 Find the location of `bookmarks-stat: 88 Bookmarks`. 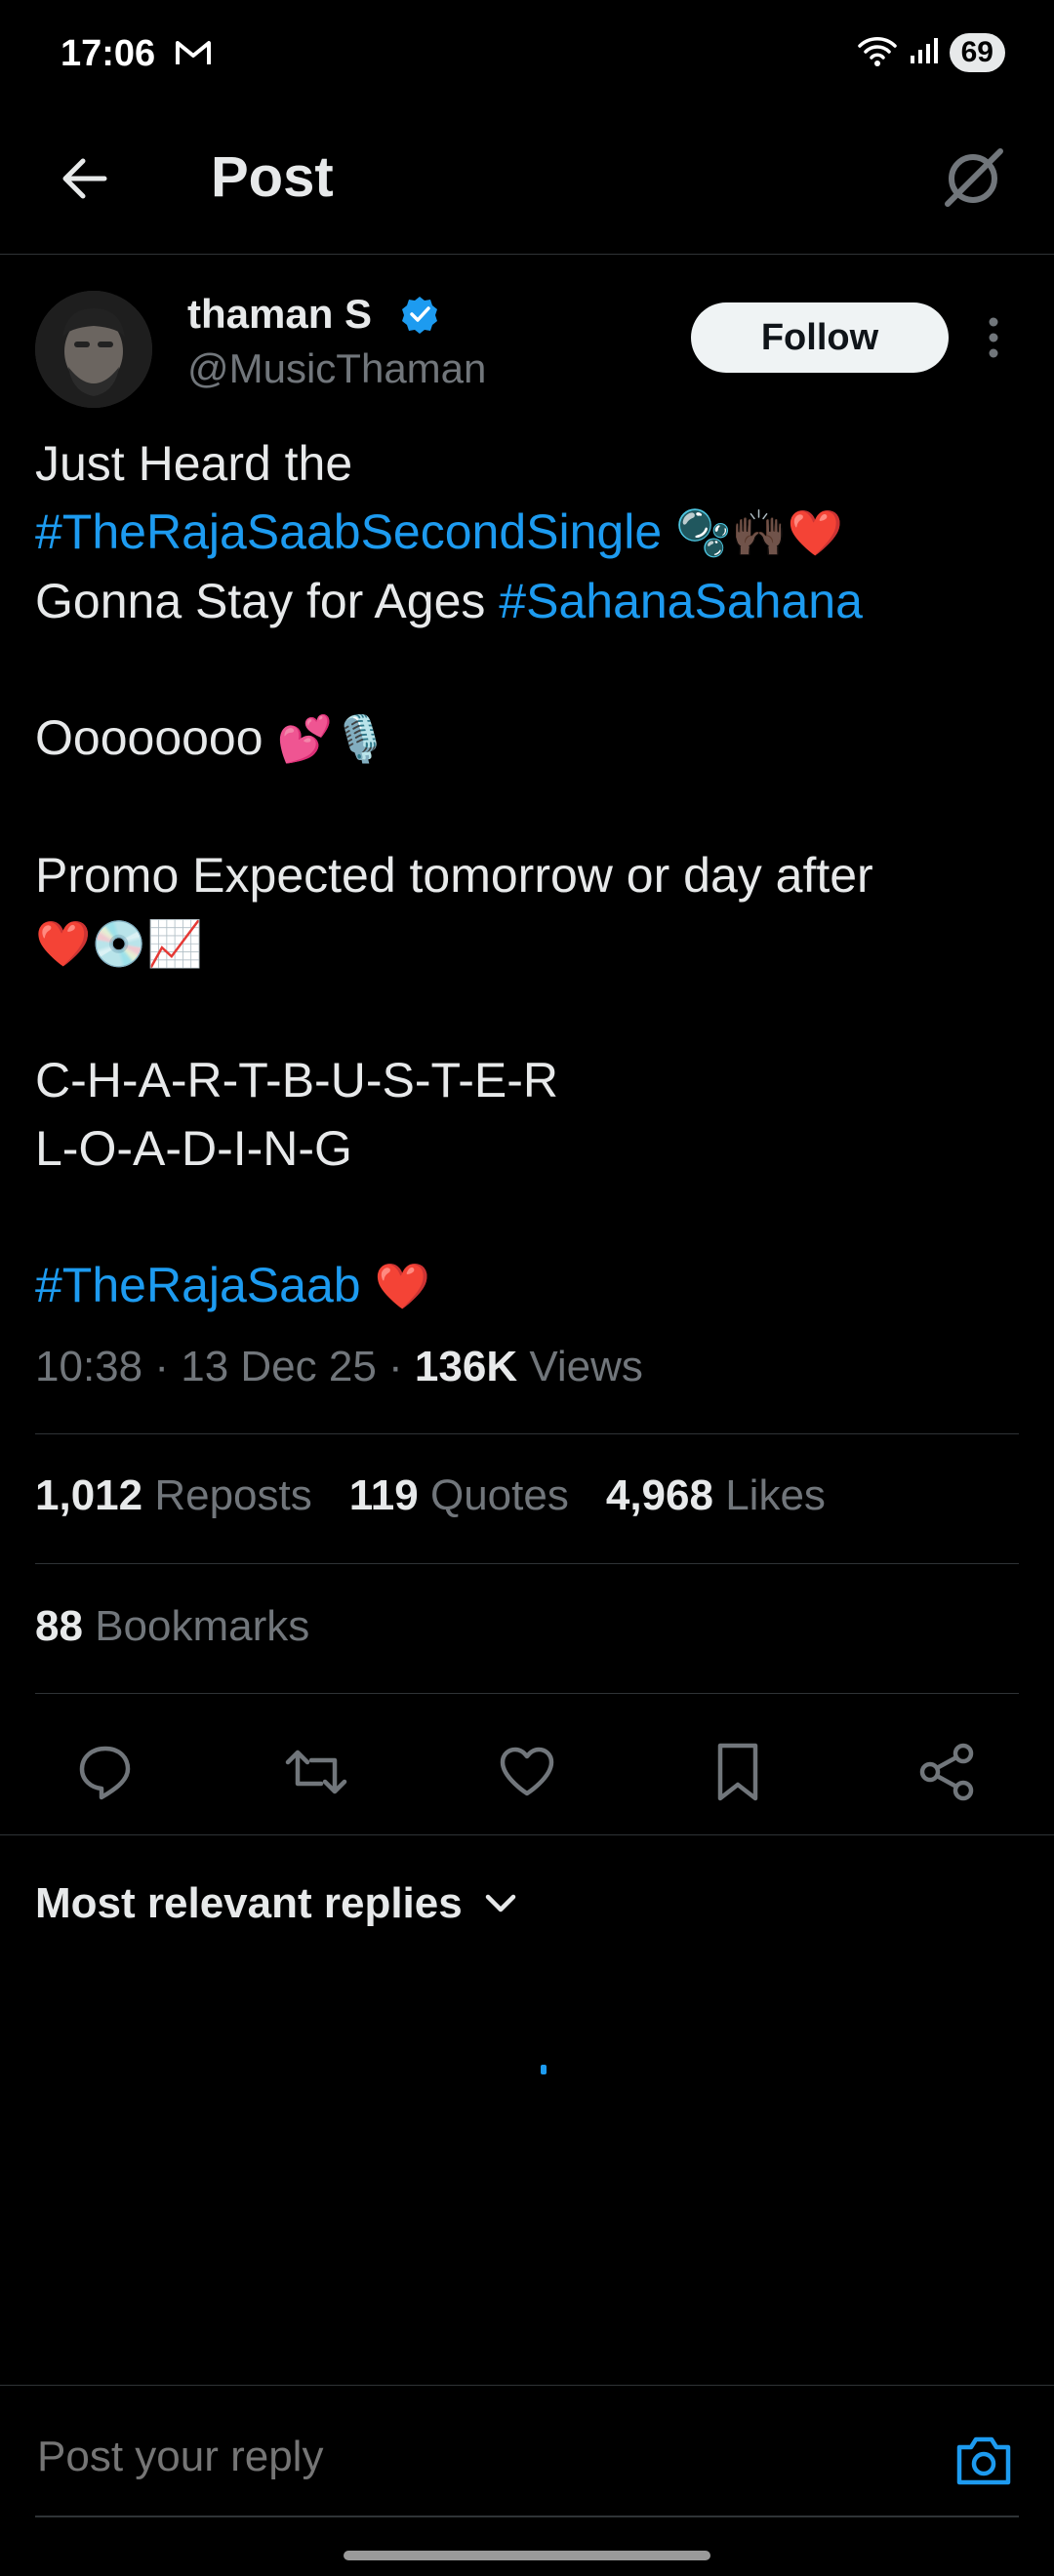

bookmarks-stat: 88 Bookmarks is located at coordinates (172, 1626).